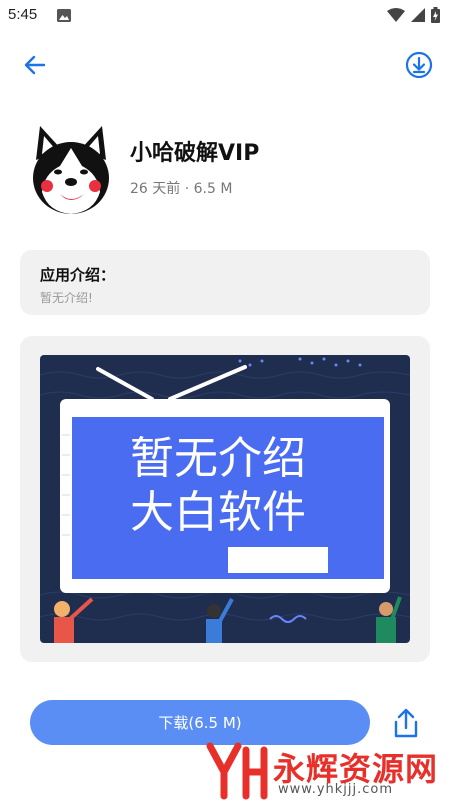 The height and width of the screenshot is (800, 450). Describe the element at coordinates (396, 15) in the screenshot. I see `wifi-icon` at that location.